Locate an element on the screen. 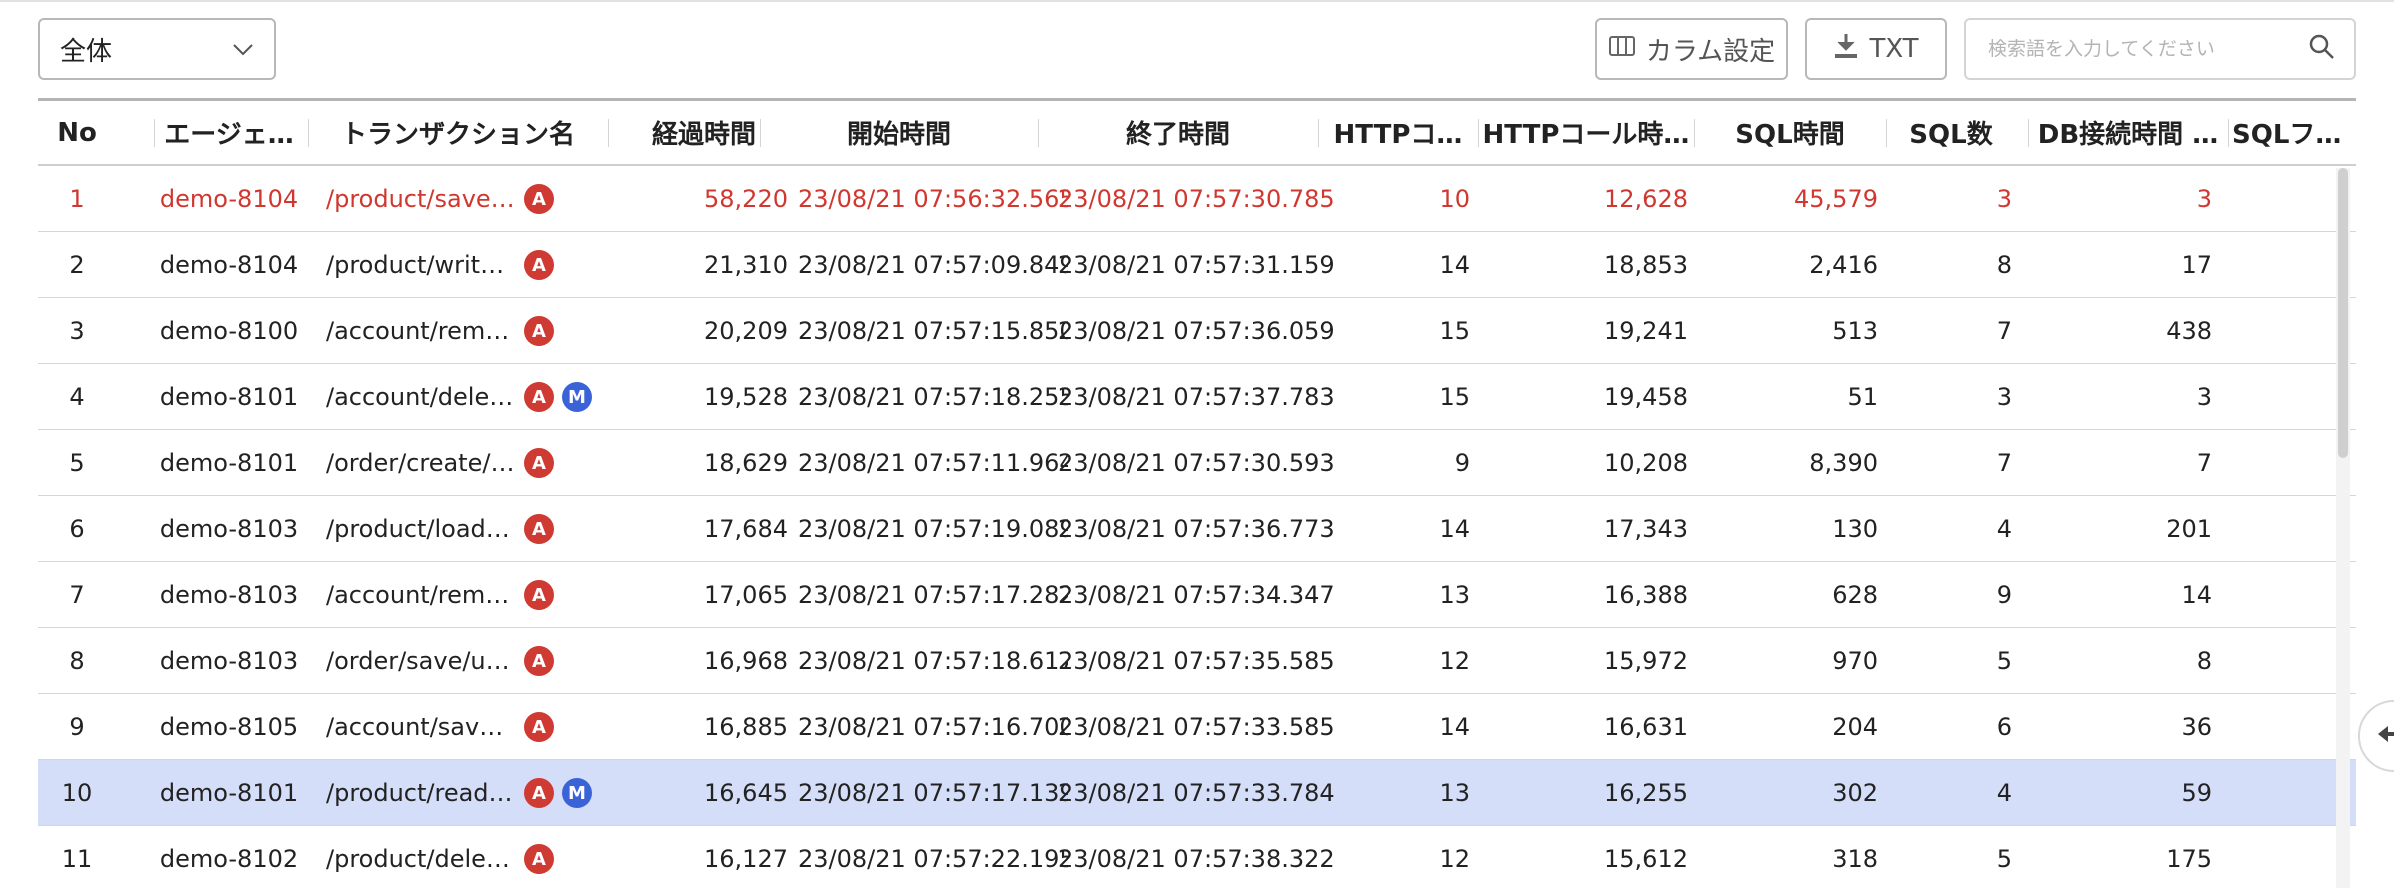 This screenshot has width=2394, height=888. cell-db-connect-time: 3 is located at coordinates (2204, 397).